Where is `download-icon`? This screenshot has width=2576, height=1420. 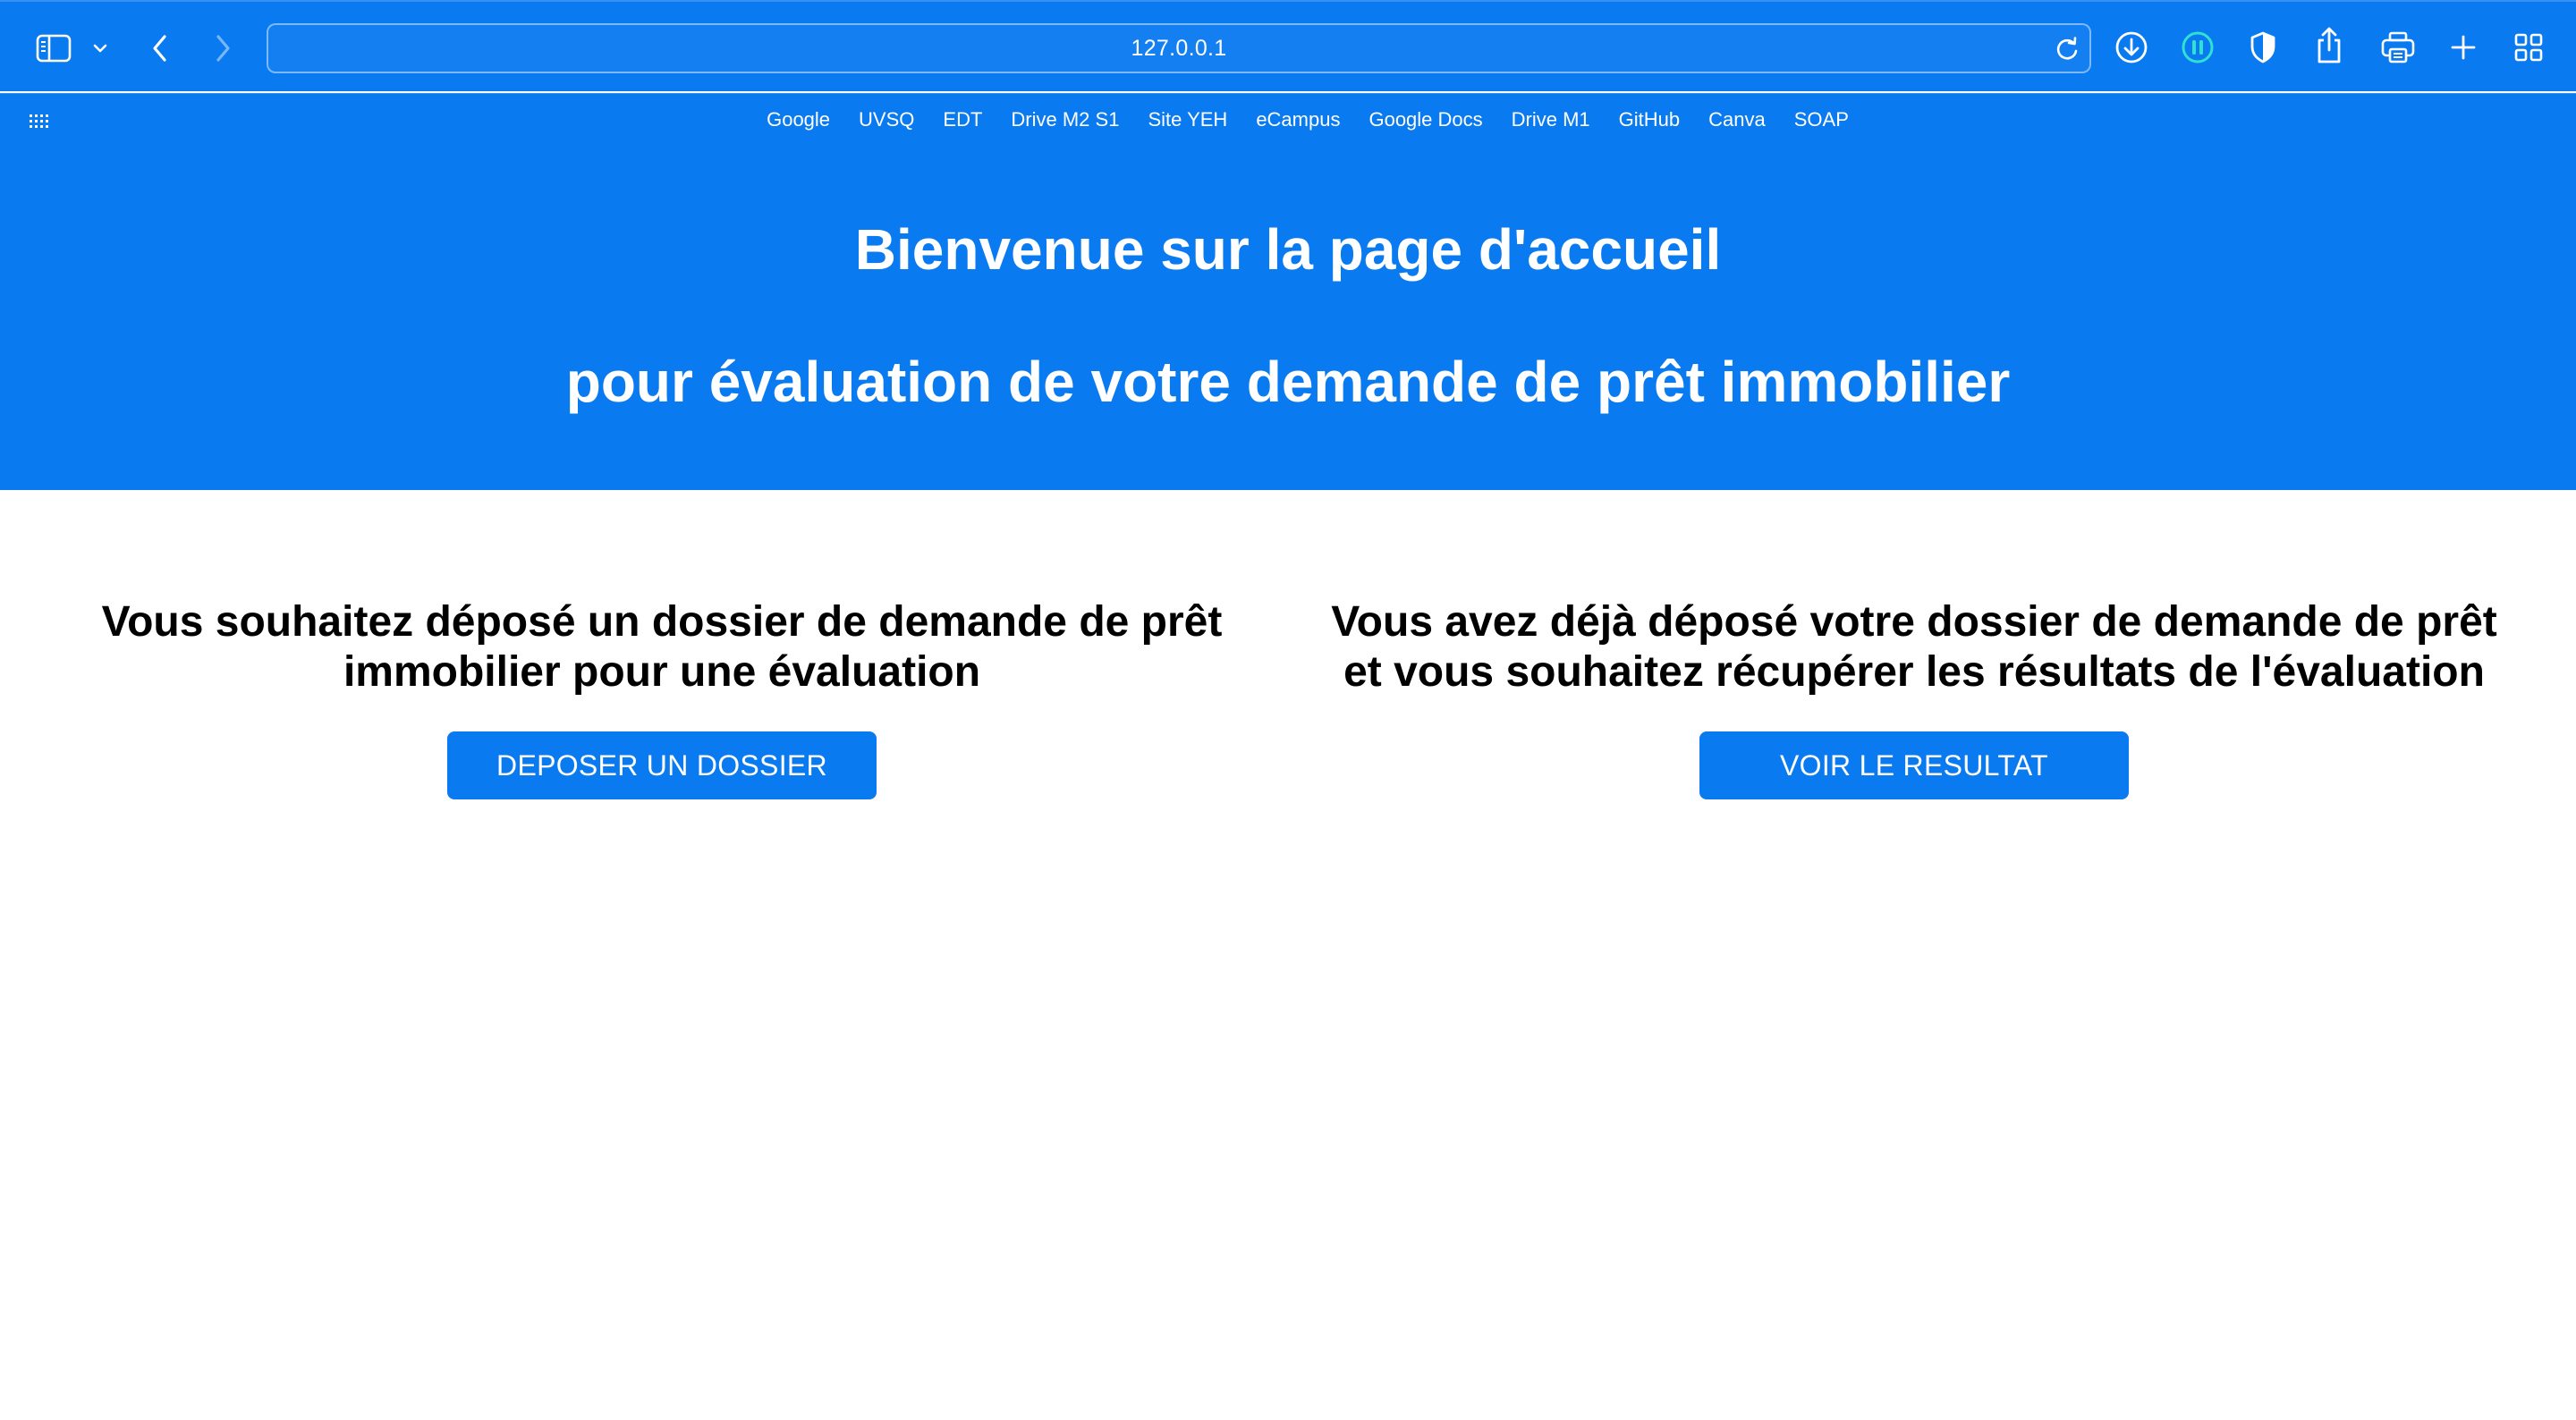
download-icon is located at coordinates (2131, 48).